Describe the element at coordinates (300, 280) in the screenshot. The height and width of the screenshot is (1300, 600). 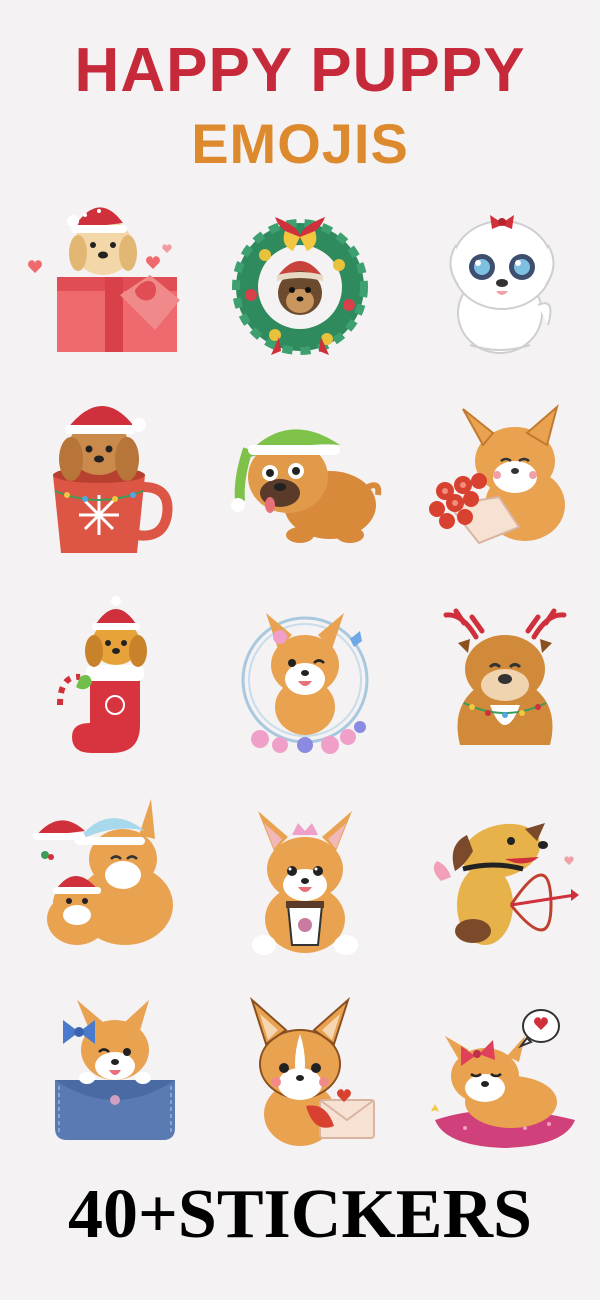
I see `puppy-christmas-wreath-sticker` at that location.